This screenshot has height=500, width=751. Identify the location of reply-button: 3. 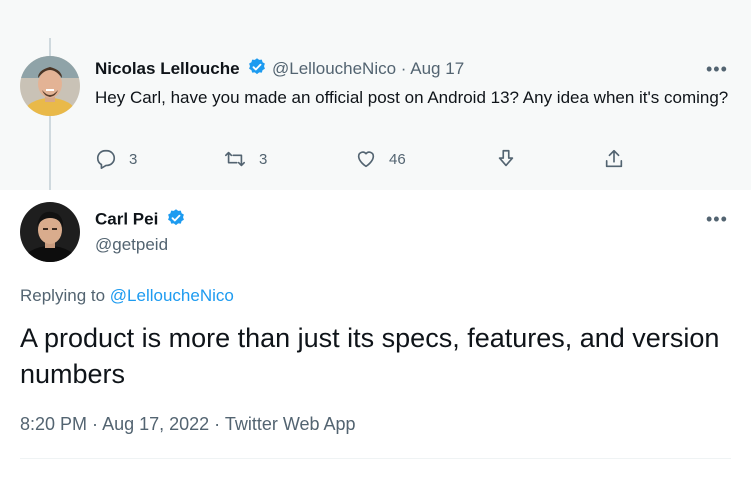
(116, 159).